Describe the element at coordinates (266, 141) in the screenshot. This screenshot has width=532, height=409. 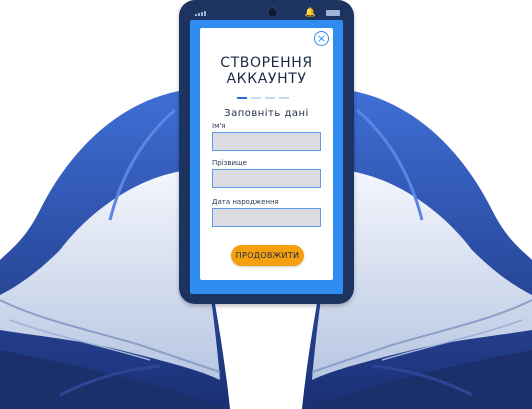
I see `first-name-input` at that location.